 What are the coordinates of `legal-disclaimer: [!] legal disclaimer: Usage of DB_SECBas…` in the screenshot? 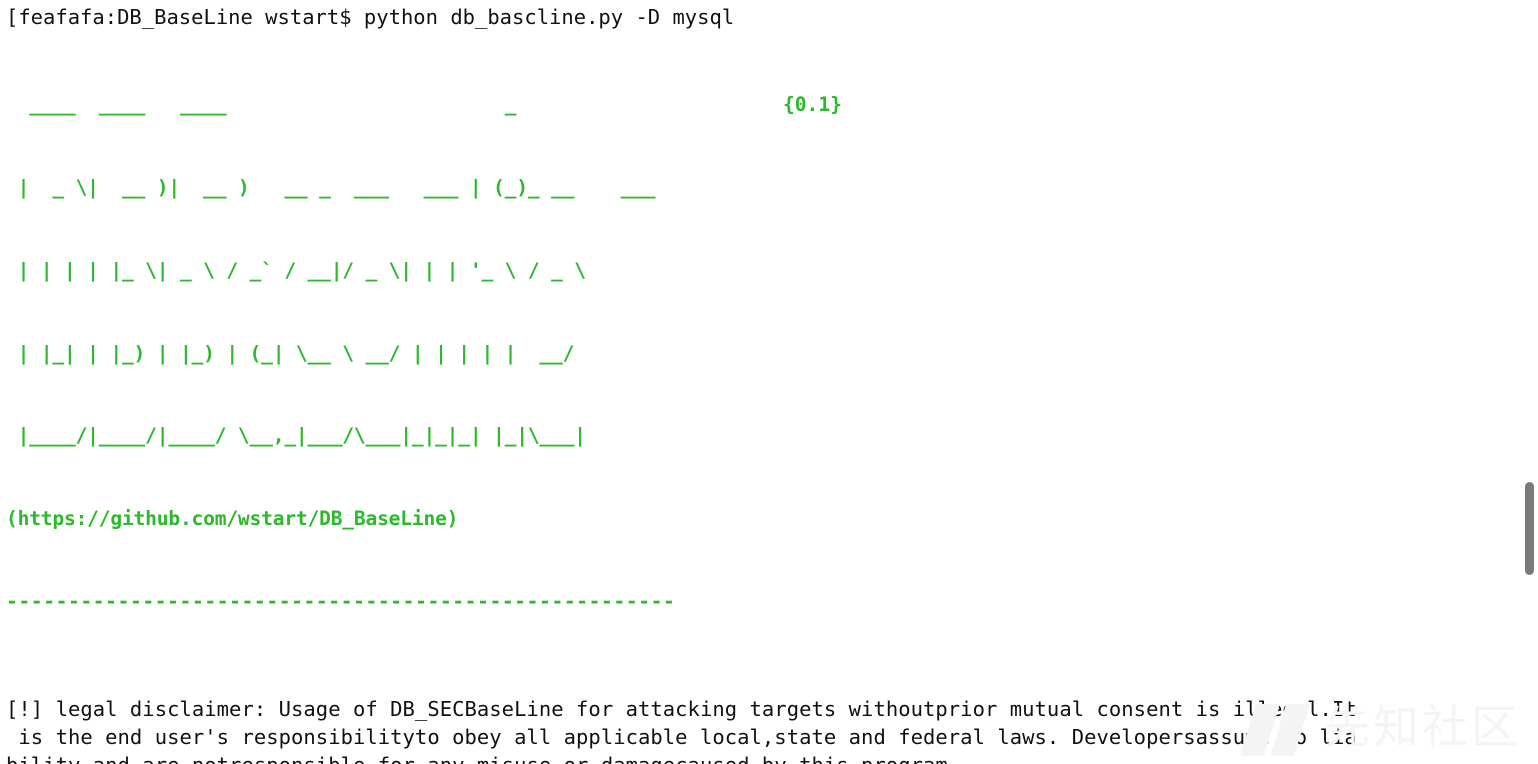 It's located at (772, 729).